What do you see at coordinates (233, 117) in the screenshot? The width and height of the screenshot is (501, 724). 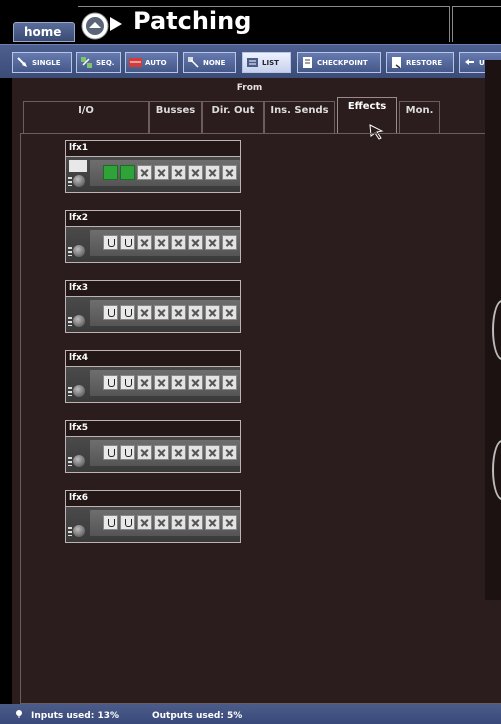 I see `tab-dir-out: Dir. Out` at bounding box center [233, 117].